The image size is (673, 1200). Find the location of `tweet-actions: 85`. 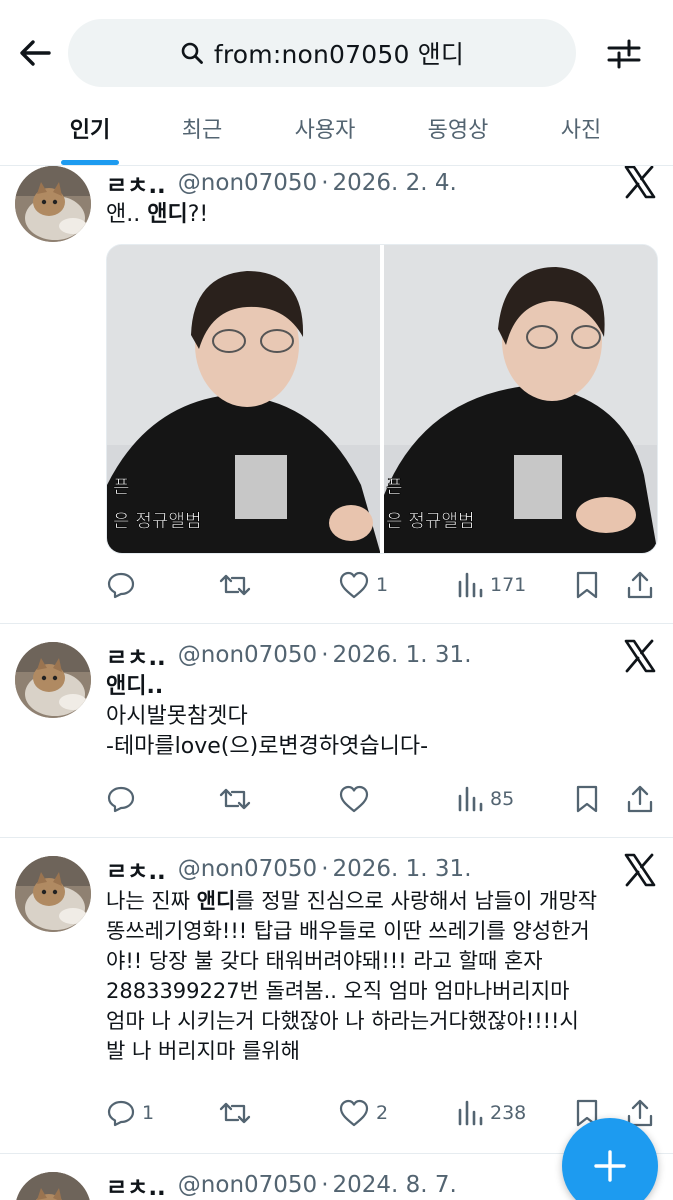

tweet-actions: 85 is located at coordinates (382, 799).